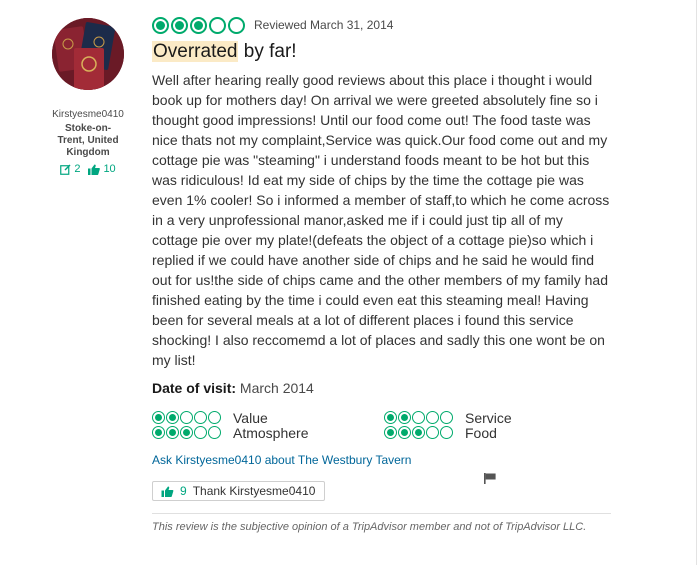  Describe the element at coordinates (267, 51) in the screenshot. I see `review-title-rest: by far!` at that location.